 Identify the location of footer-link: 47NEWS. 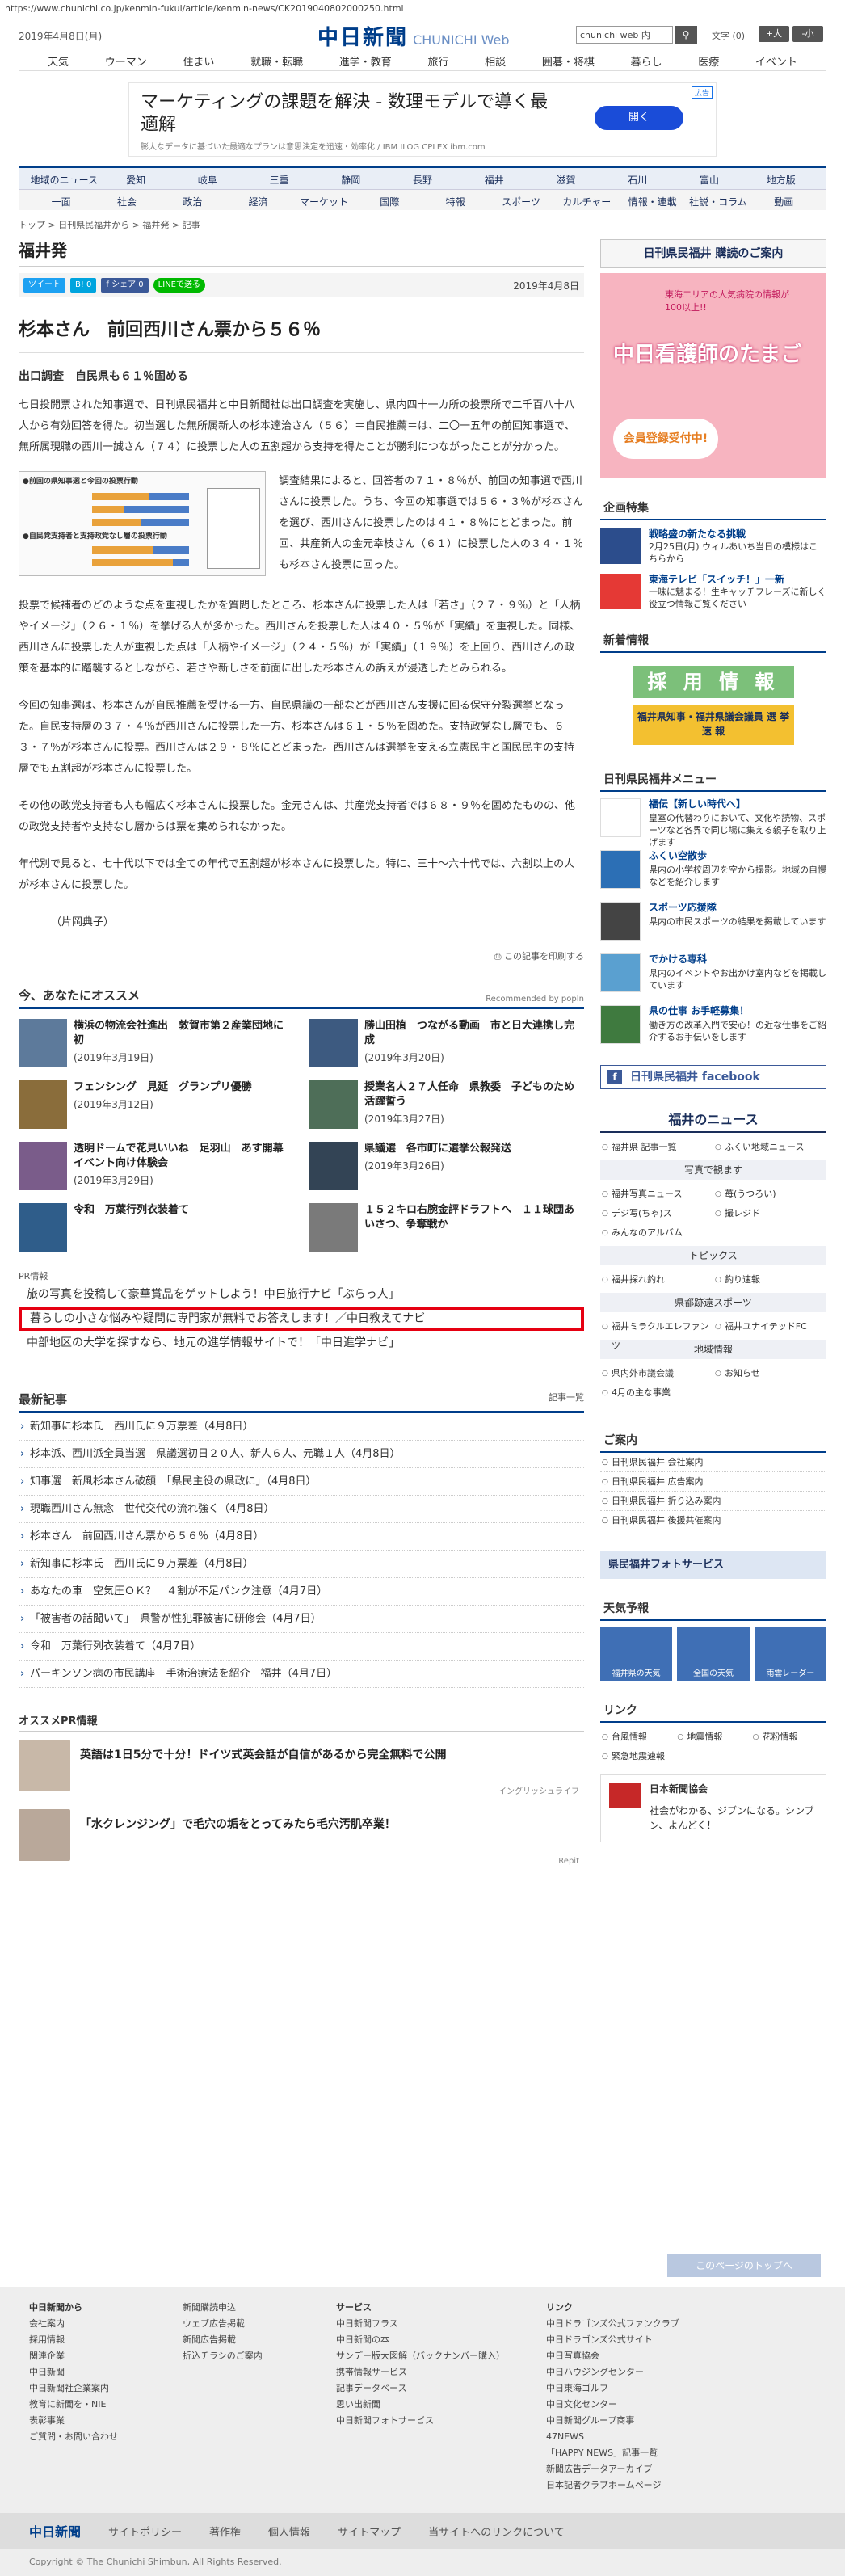
(623, 2437).